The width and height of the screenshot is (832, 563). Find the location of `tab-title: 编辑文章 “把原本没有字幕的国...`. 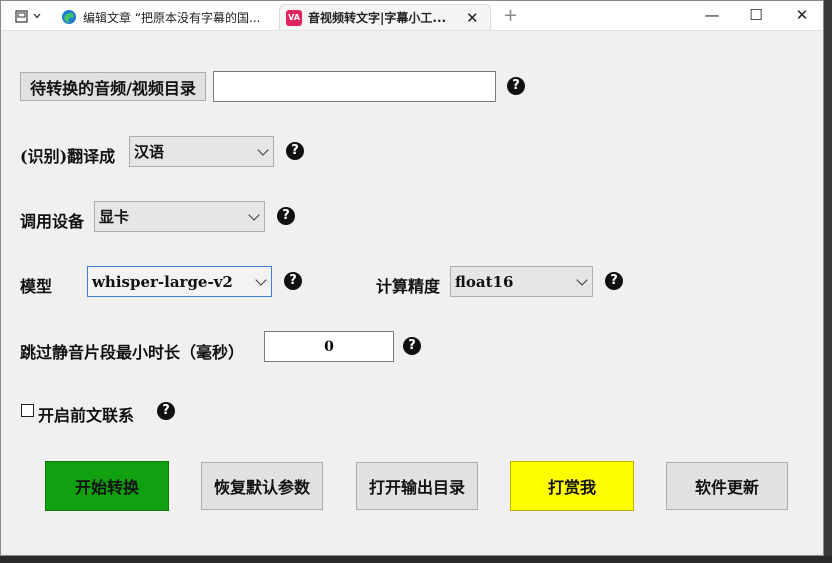

tab-title: 编辑文章 “把原本没有字幕的国... is located at coordinates (172, 17).